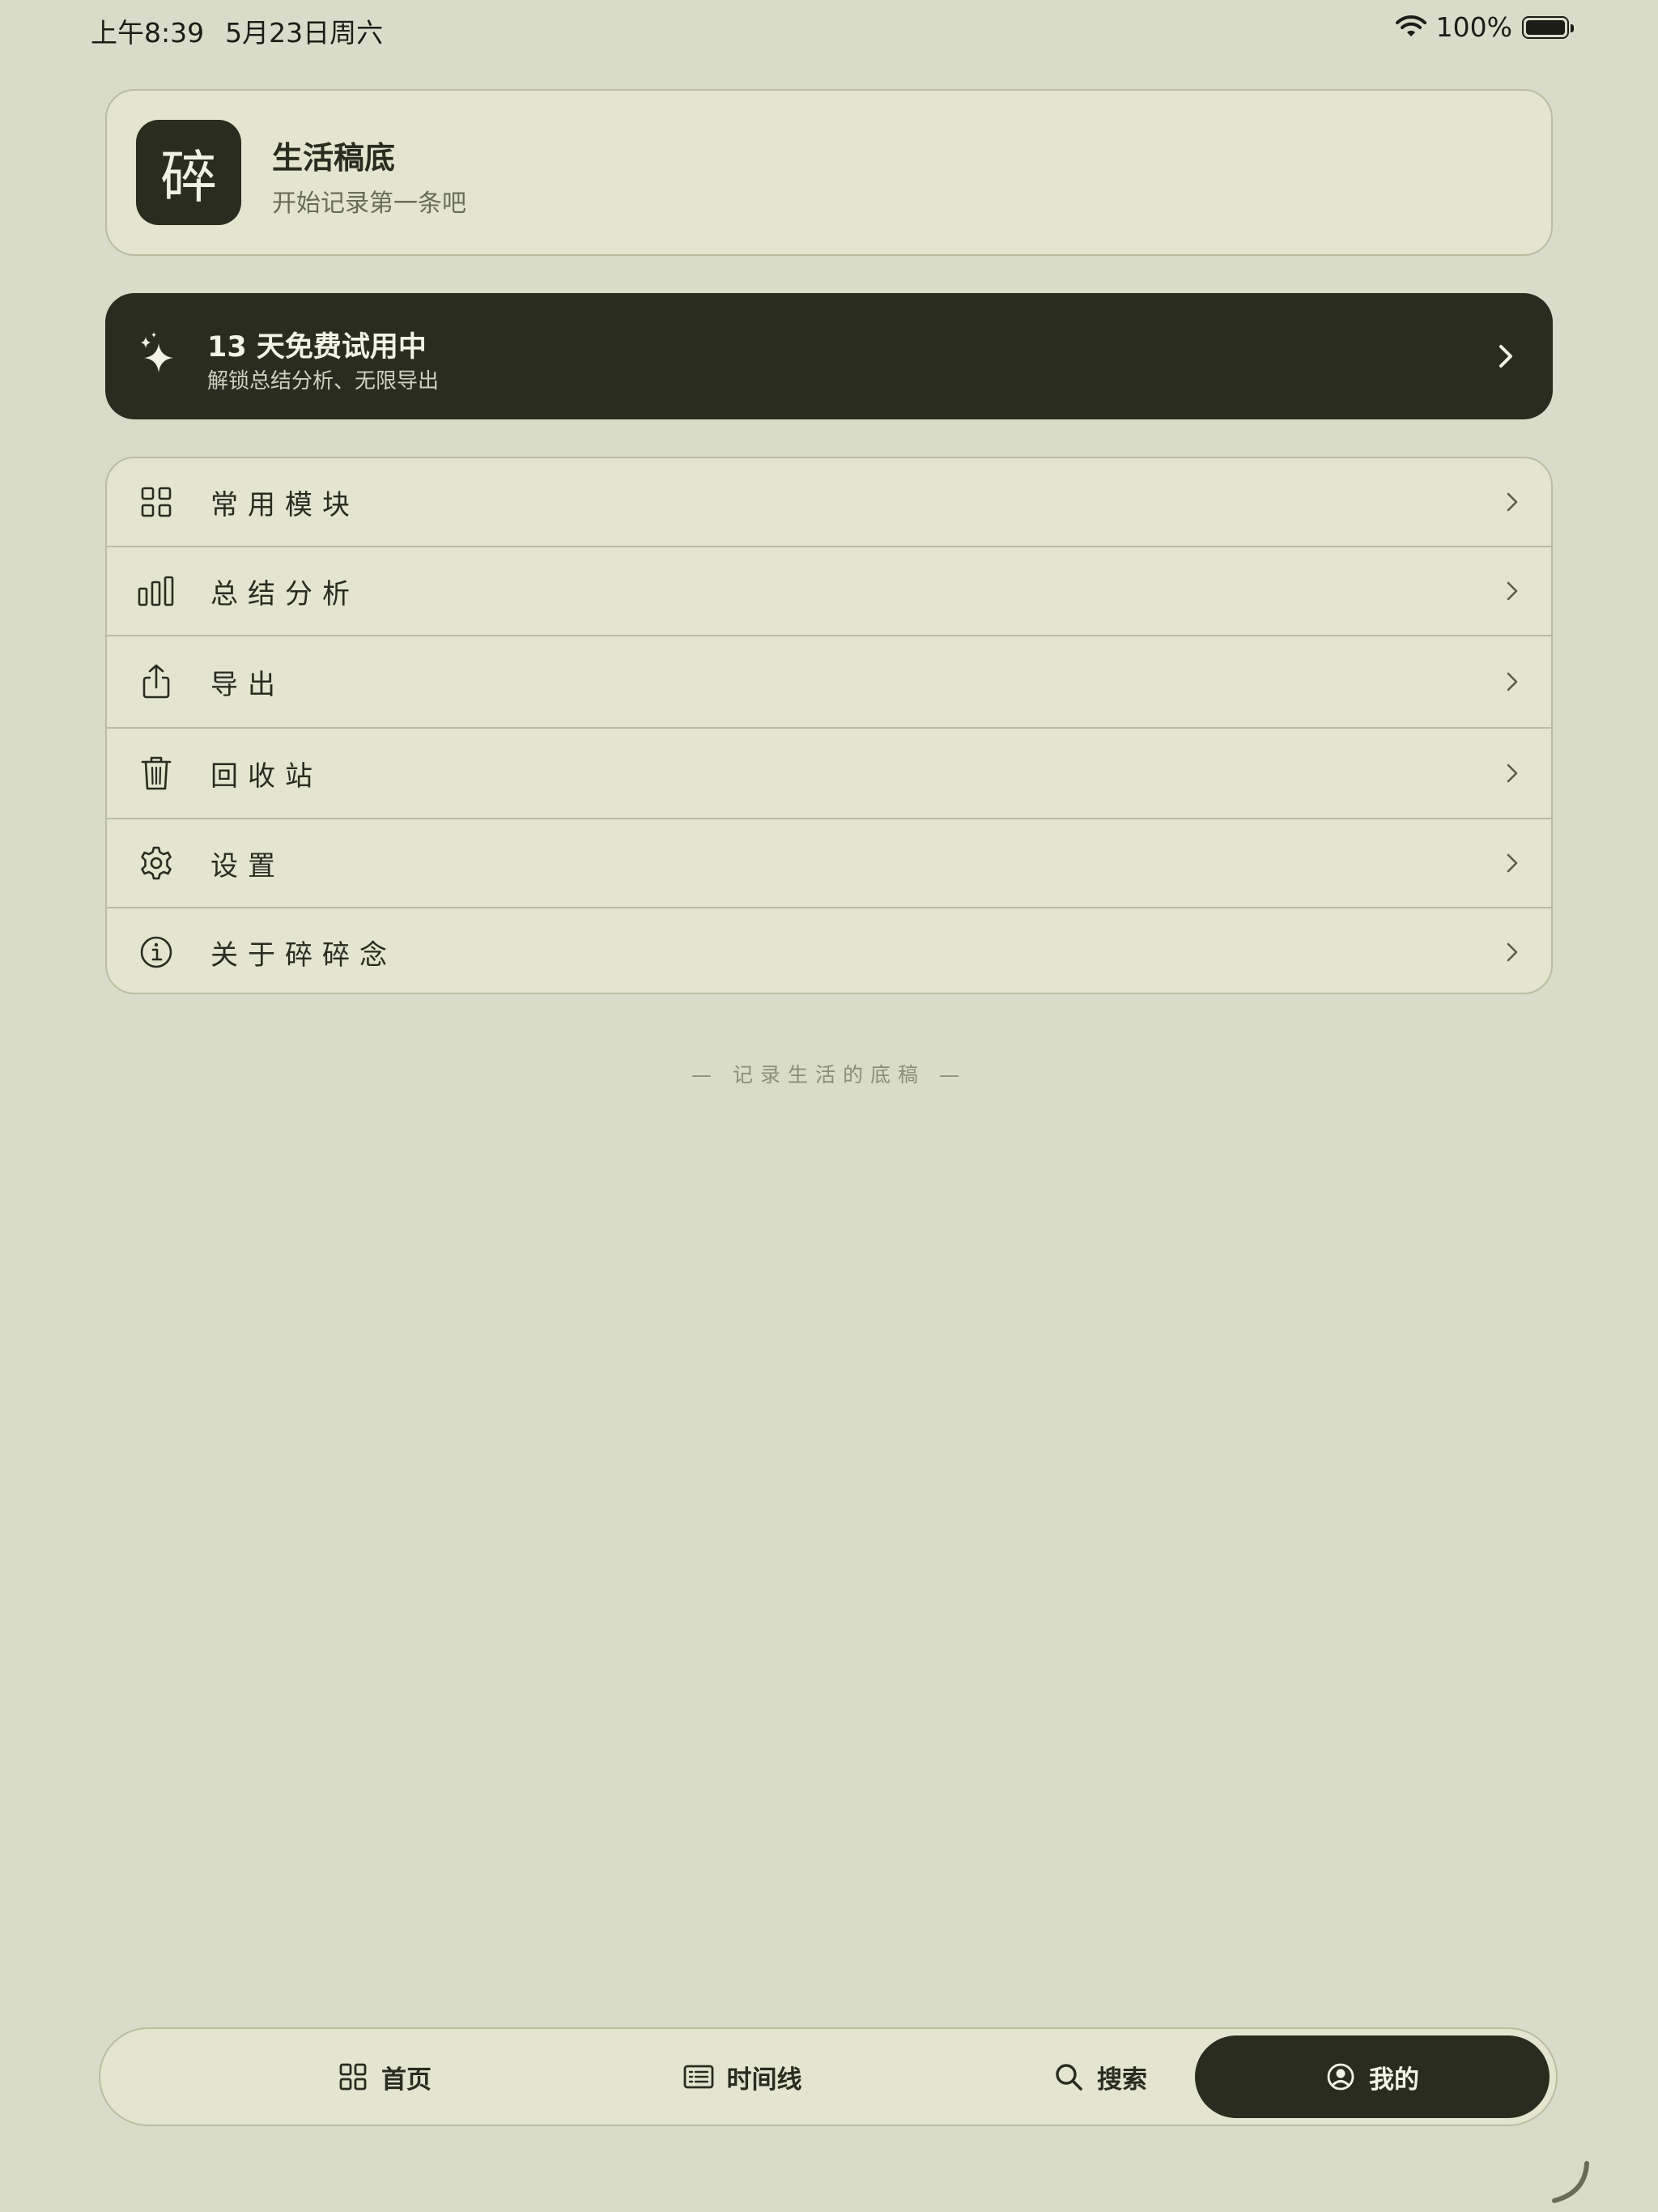 This screenshot has width=1658, height=2212. I want to click on tab-profile: 我的, so click(1372, 2077).